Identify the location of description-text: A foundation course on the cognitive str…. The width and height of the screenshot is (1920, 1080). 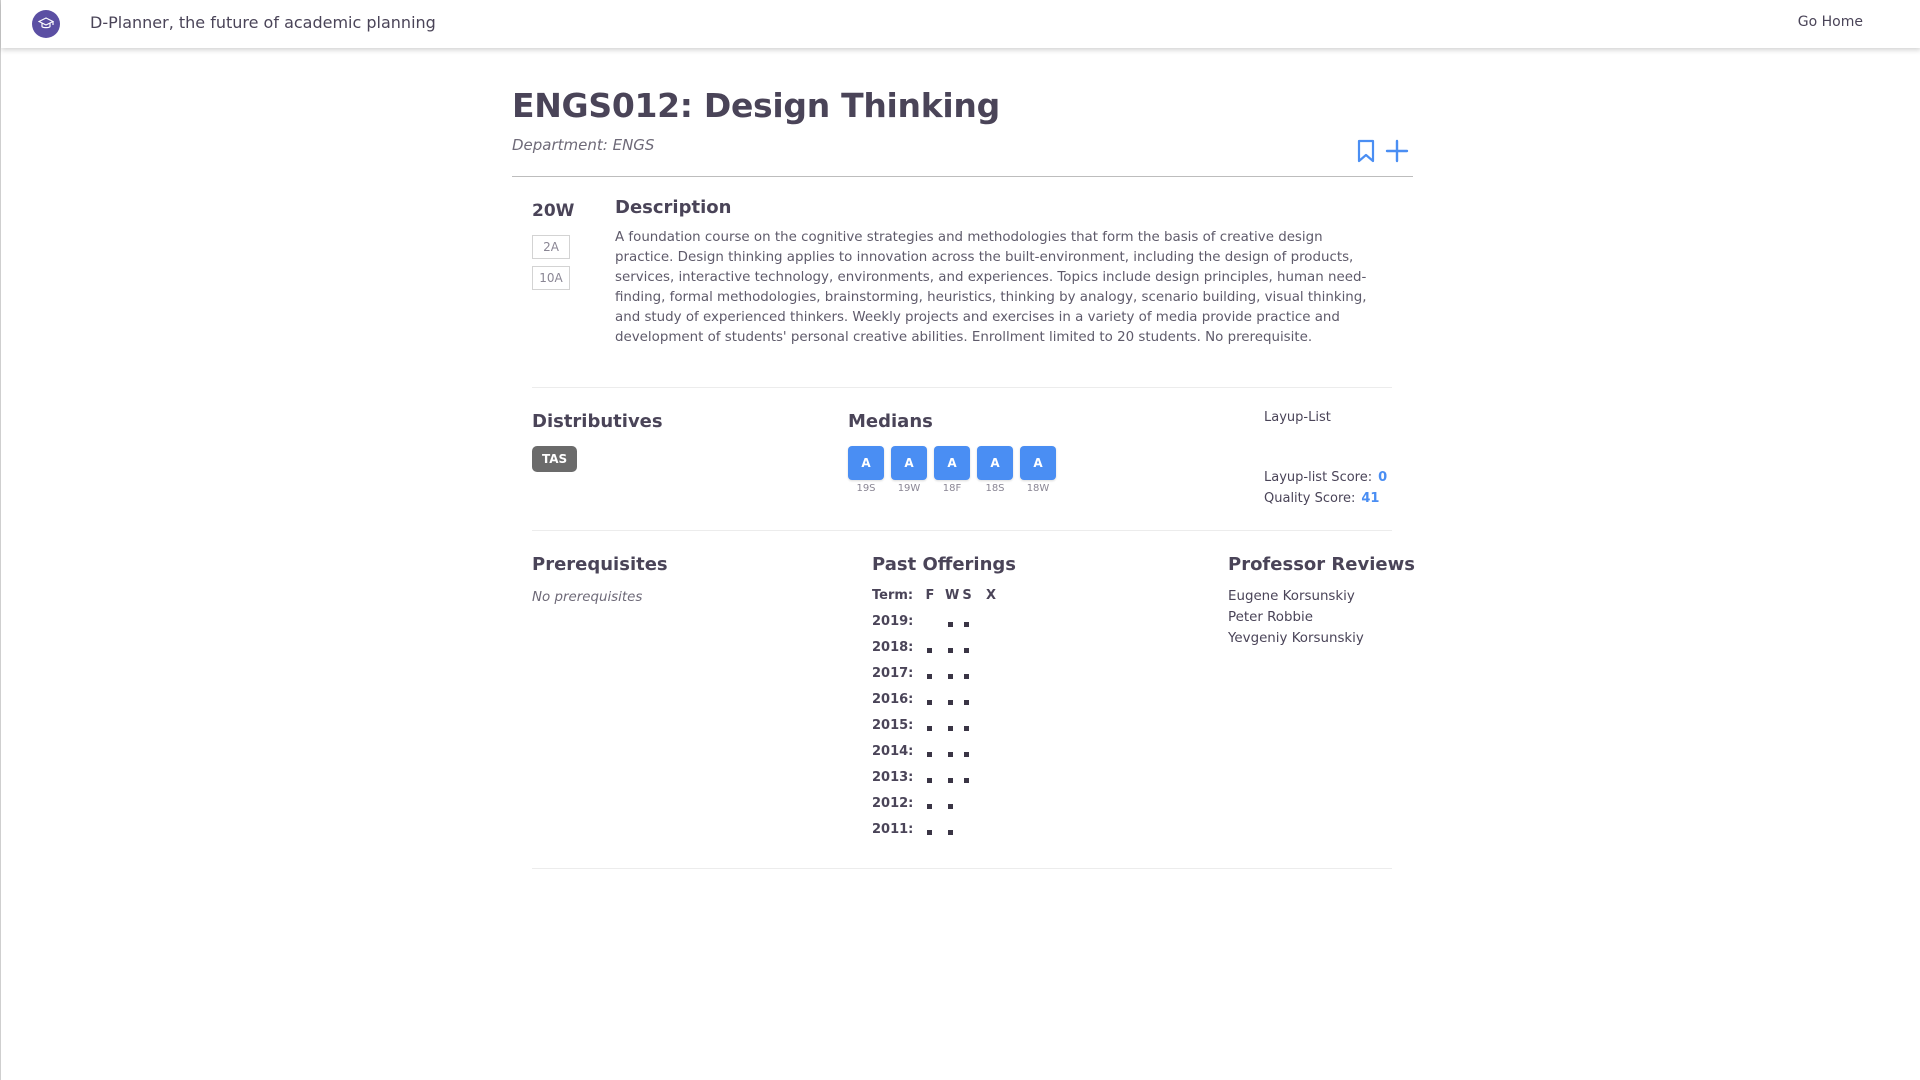
(991, 287).